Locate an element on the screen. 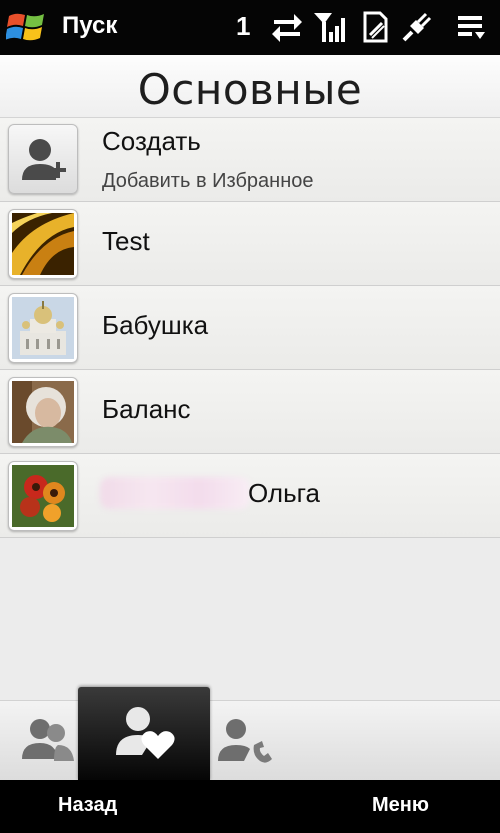 This screenshot has height=833, width=500. flower-macro-photo is located at coordinates (43, 244).